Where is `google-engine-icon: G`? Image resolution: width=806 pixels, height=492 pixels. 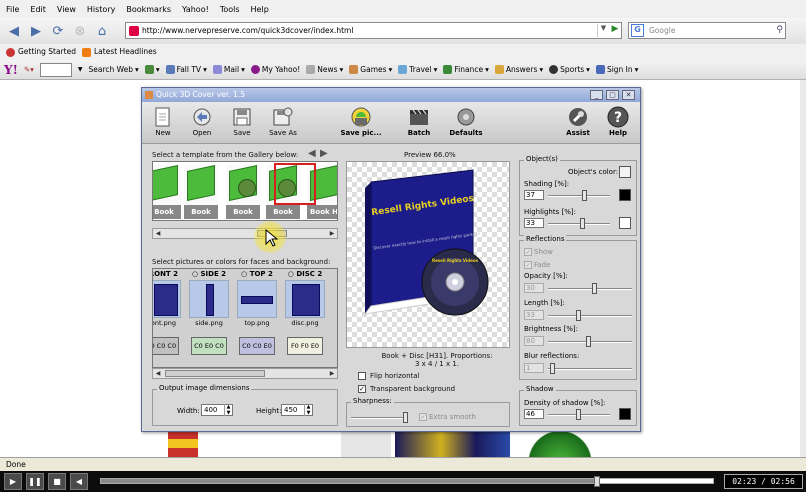 google-engine-icon: G is located at coordinates (637, 30).